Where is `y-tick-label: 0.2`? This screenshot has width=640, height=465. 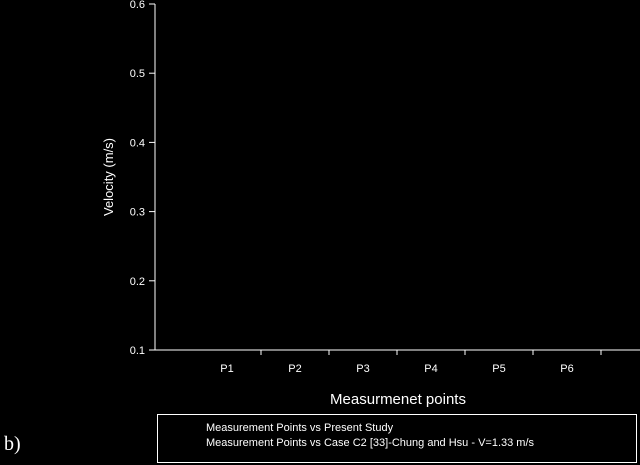
y-tick-label: 0.2 is located at coordinates (137, 282).